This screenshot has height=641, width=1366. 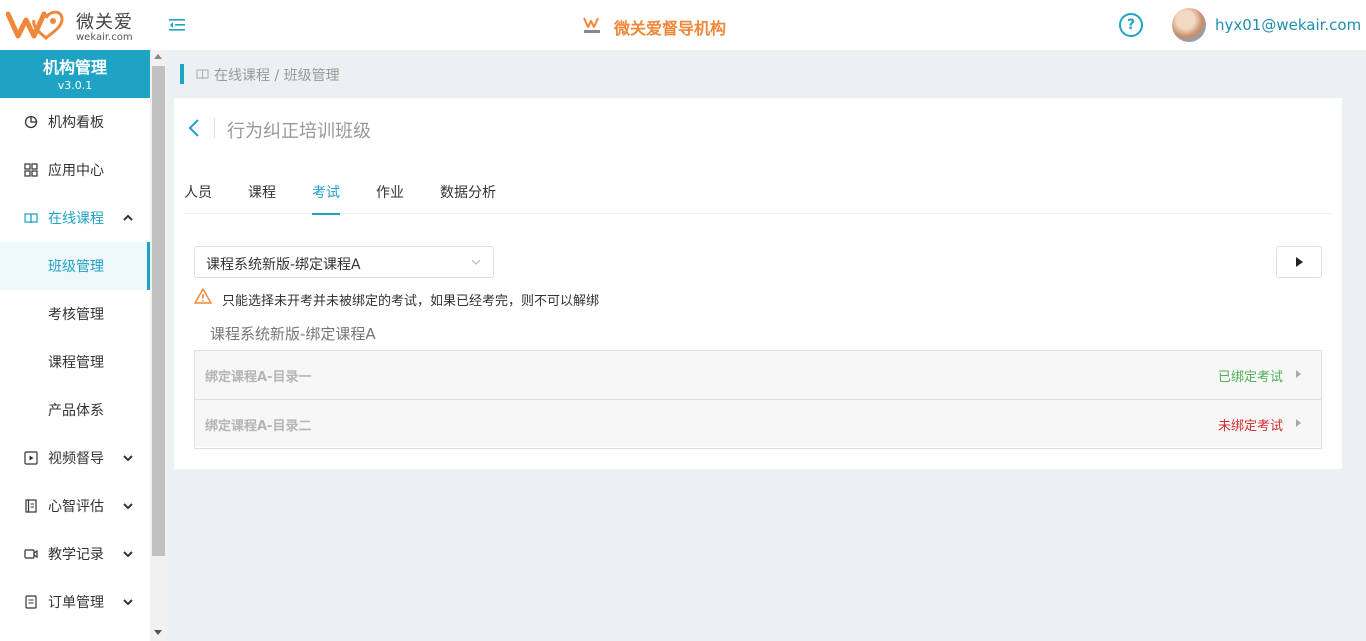 What do you see at coordinates (31, 506) in the screenshot?
I see `notebook-icon` at bounding box center [31, 506].